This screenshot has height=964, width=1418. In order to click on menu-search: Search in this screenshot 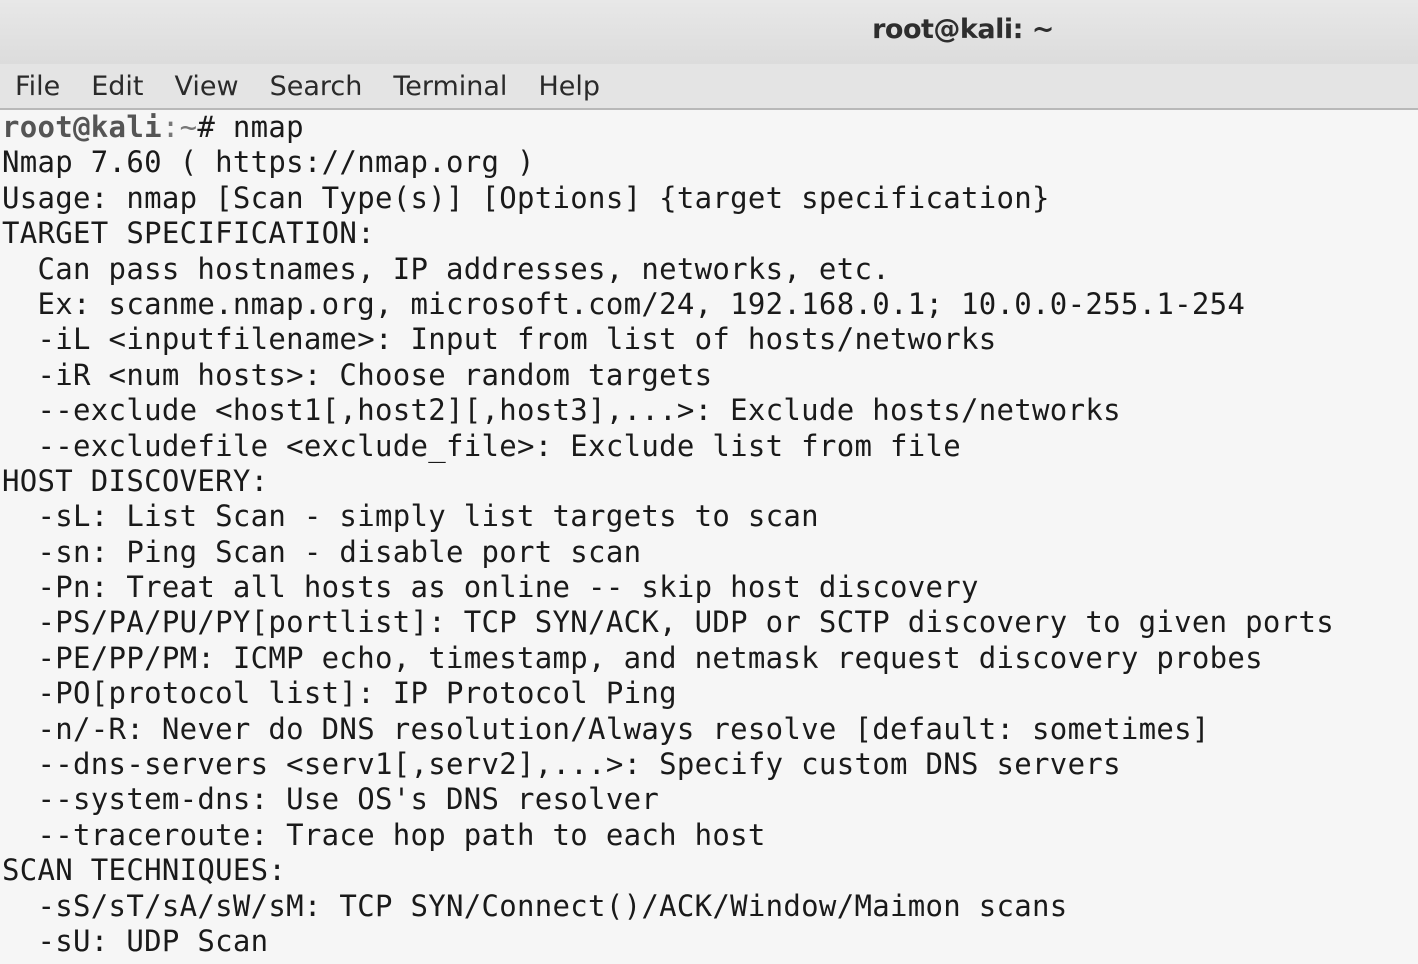, I will do `click(316, 86)`.